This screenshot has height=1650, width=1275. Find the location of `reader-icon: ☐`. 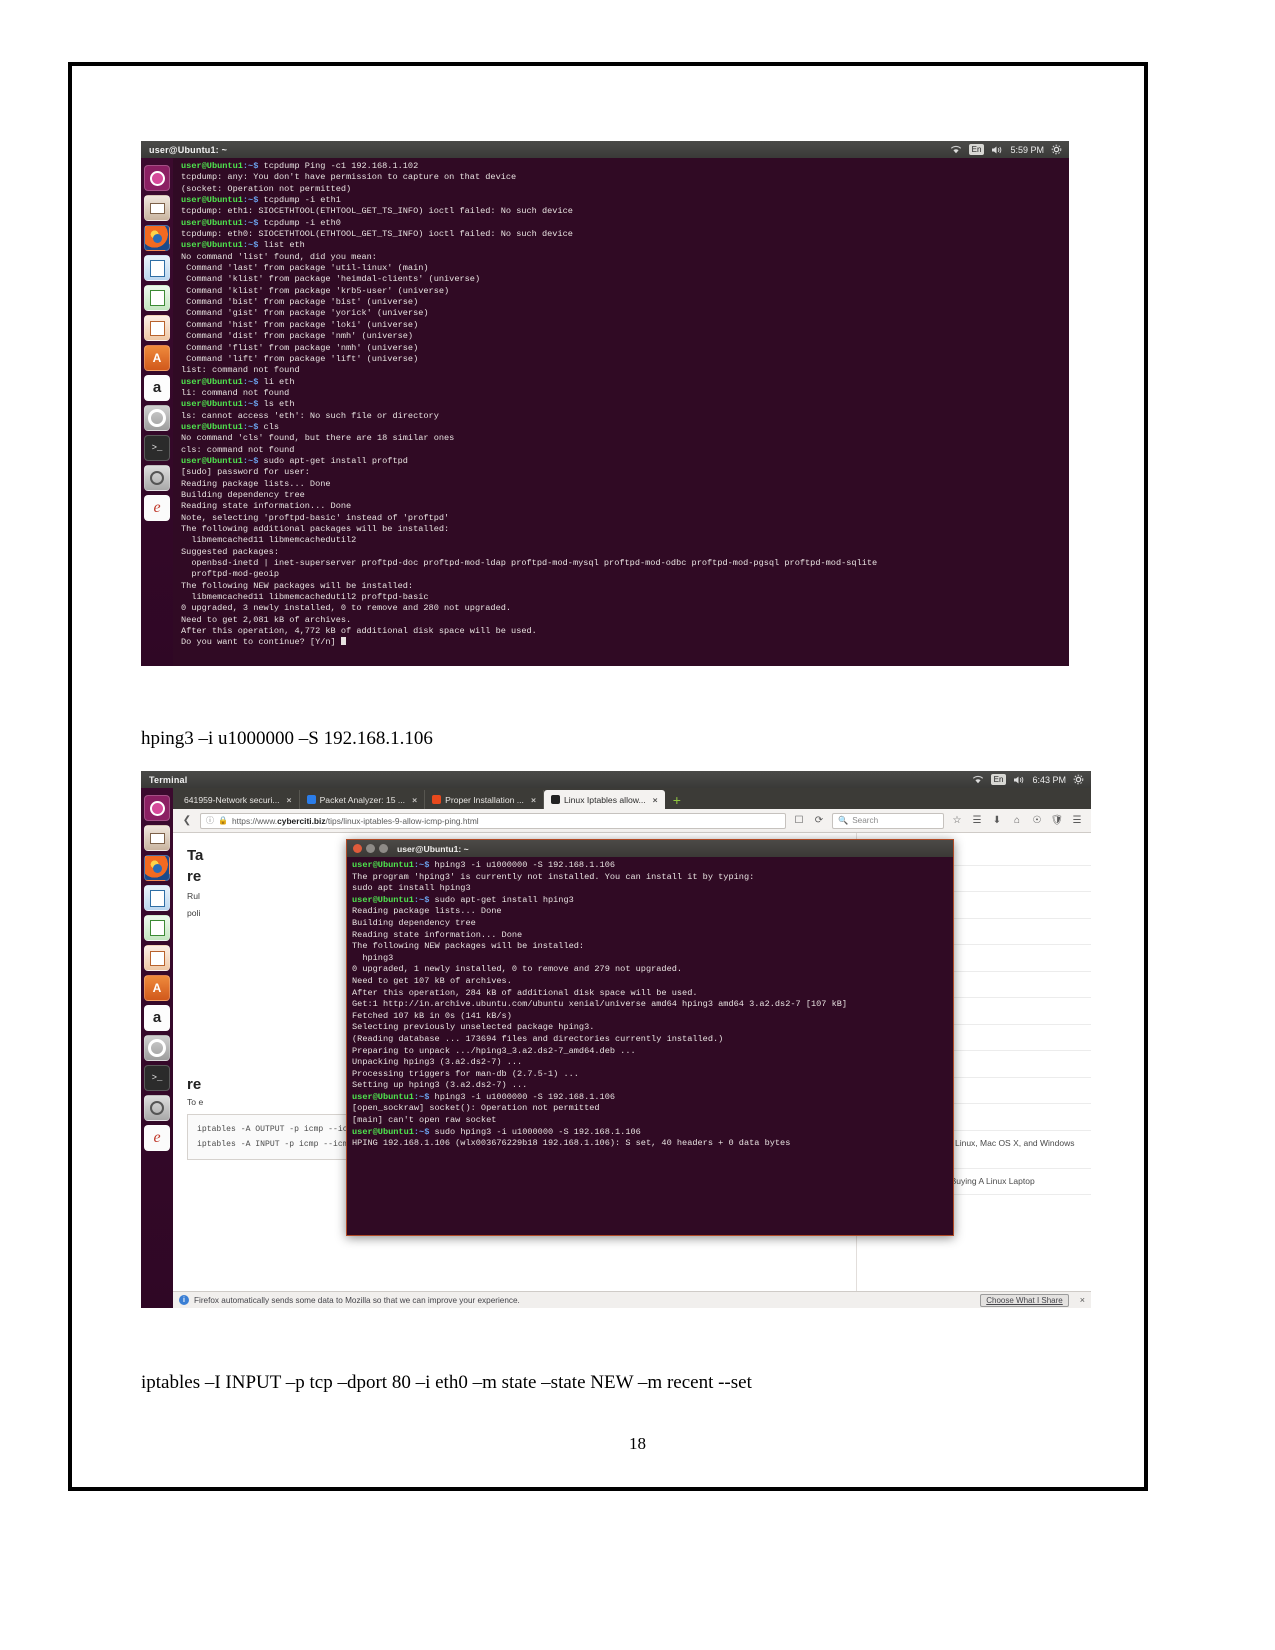

reader-icon: ☐ is located at coordinates (799, 821).